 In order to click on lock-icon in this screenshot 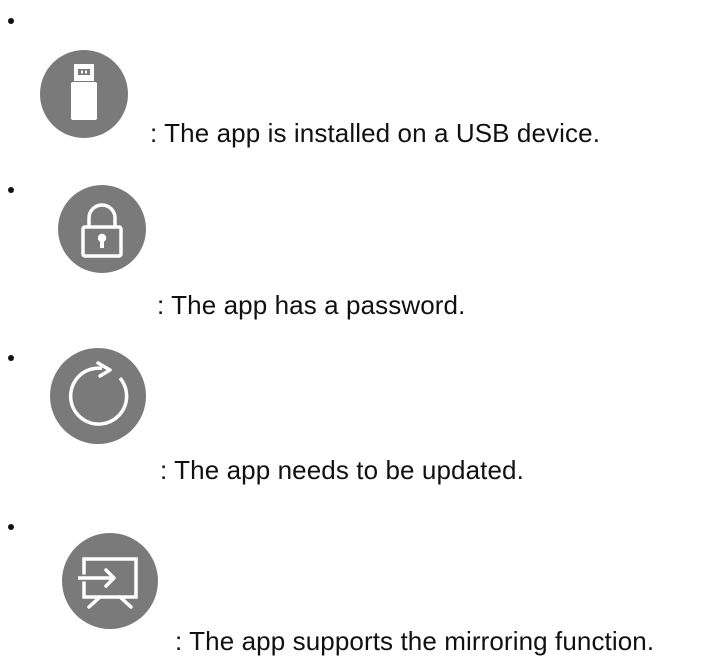, I will do `click(102, 229)`.